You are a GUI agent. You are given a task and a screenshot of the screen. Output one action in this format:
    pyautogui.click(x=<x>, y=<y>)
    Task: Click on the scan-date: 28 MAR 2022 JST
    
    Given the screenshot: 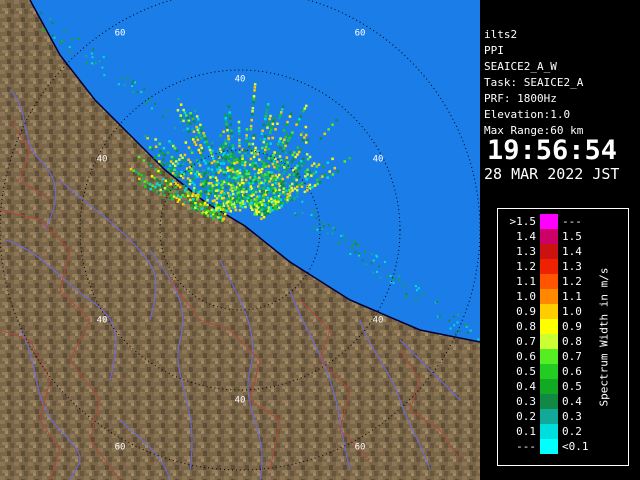 What is the action you would take?
    pyautogui.click(x=552, y=174)
    